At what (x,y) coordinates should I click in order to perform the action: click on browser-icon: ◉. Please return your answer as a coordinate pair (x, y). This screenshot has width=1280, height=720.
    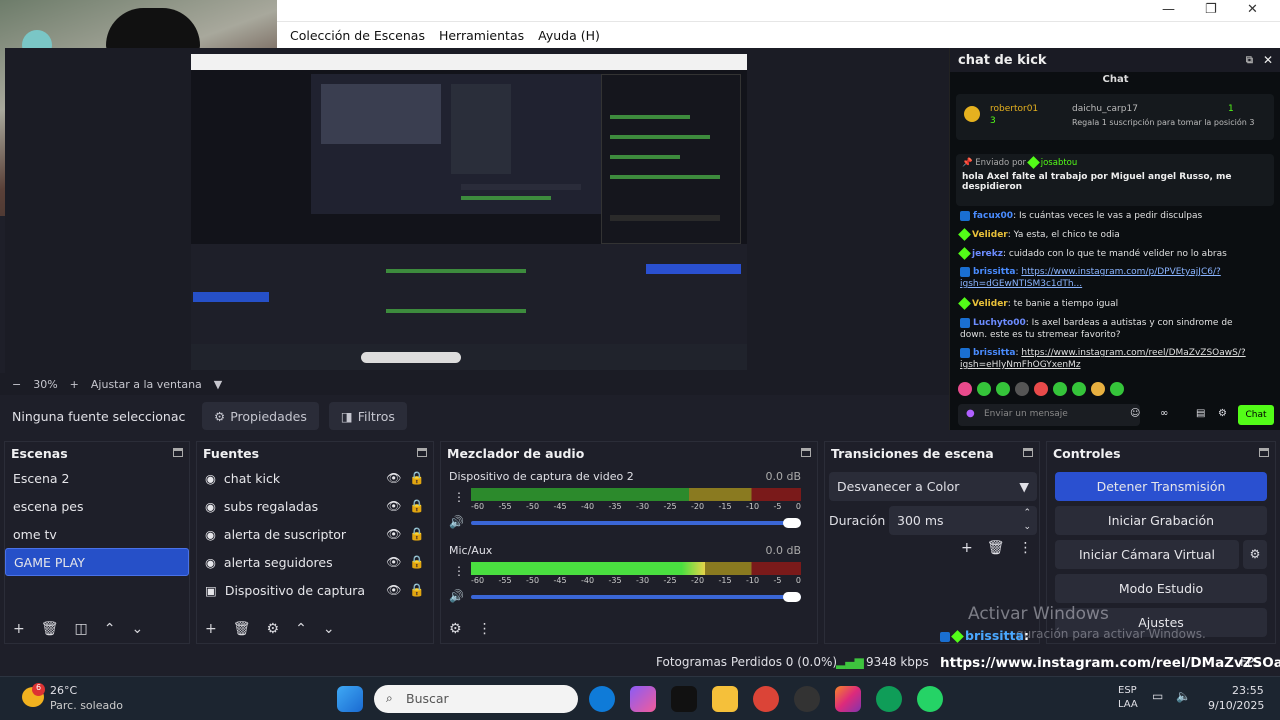
    Looking at the image, I should click on (210, 478).